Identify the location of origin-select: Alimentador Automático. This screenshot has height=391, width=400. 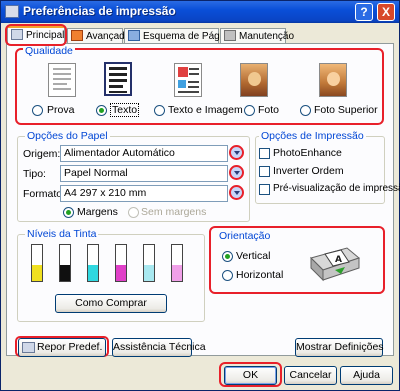
(144, 153).